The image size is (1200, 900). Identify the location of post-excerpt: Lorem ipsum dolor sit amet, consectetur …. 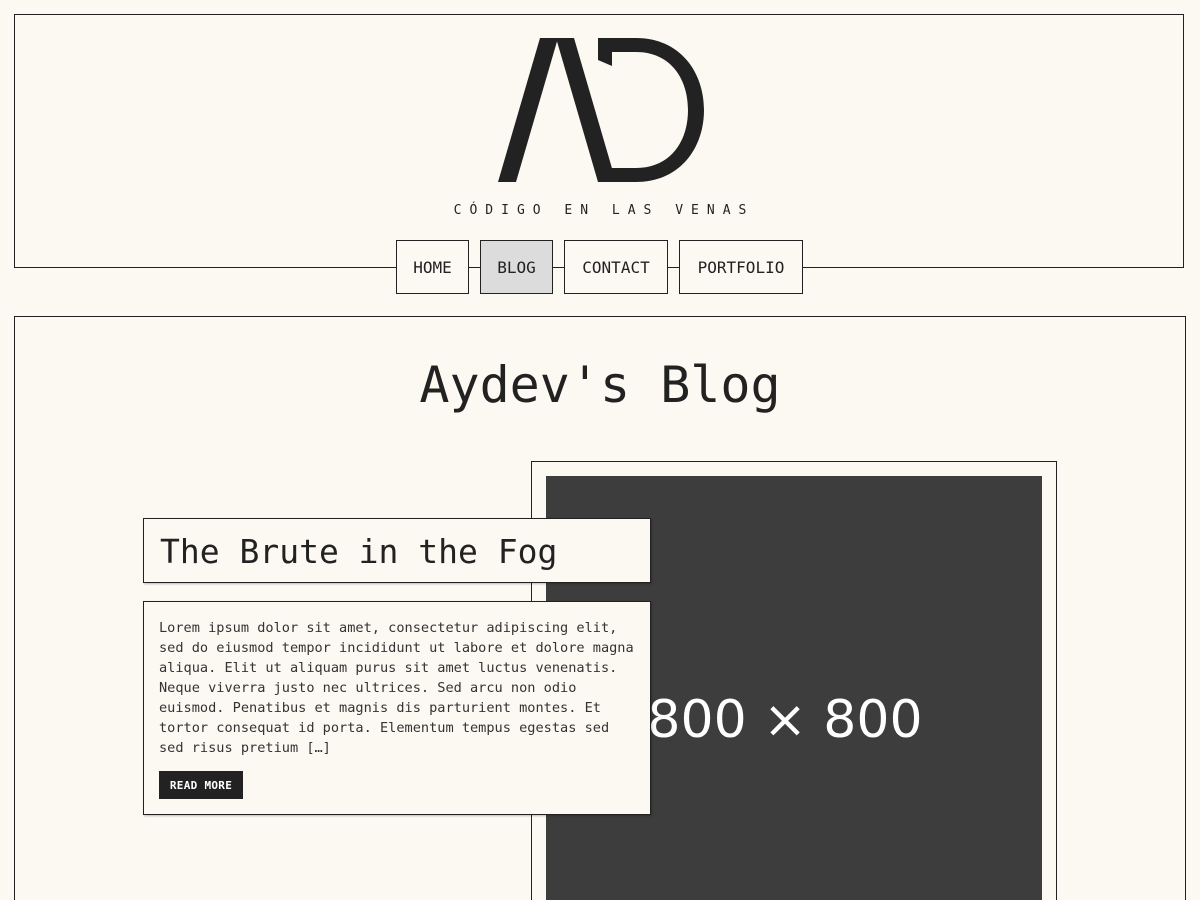
(396, 688).